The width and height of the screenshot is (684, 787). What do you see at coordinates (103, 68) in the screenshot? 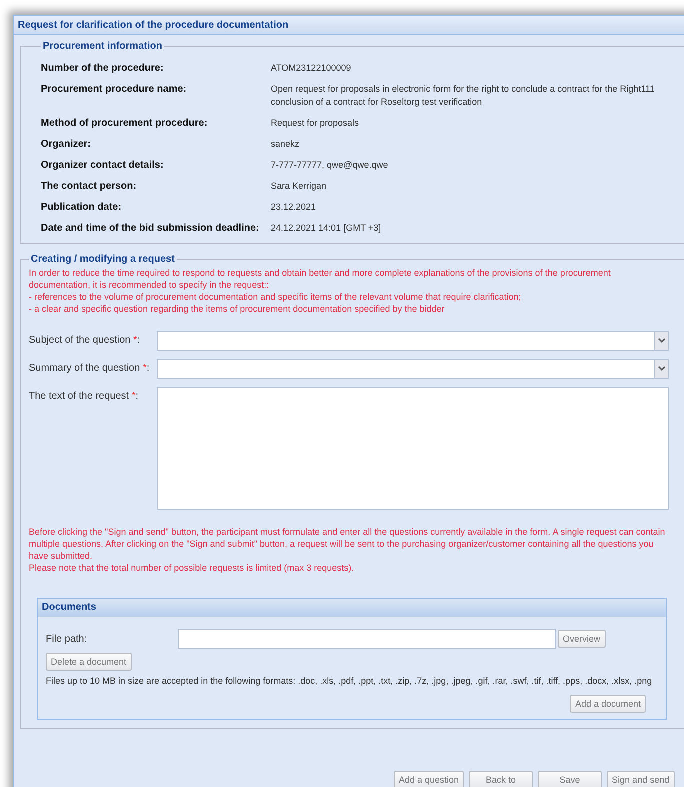
I see `info-label: Number of the procedure:` at bounding box center [103, 68].